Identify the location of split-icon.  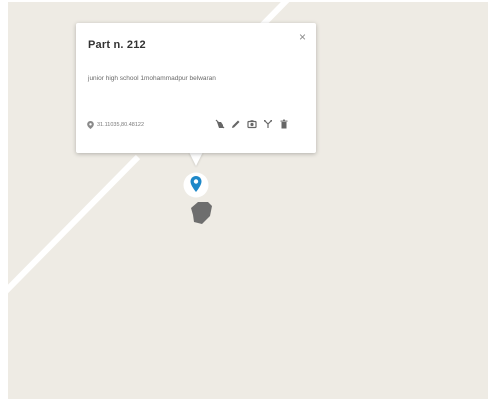
(267, 123).